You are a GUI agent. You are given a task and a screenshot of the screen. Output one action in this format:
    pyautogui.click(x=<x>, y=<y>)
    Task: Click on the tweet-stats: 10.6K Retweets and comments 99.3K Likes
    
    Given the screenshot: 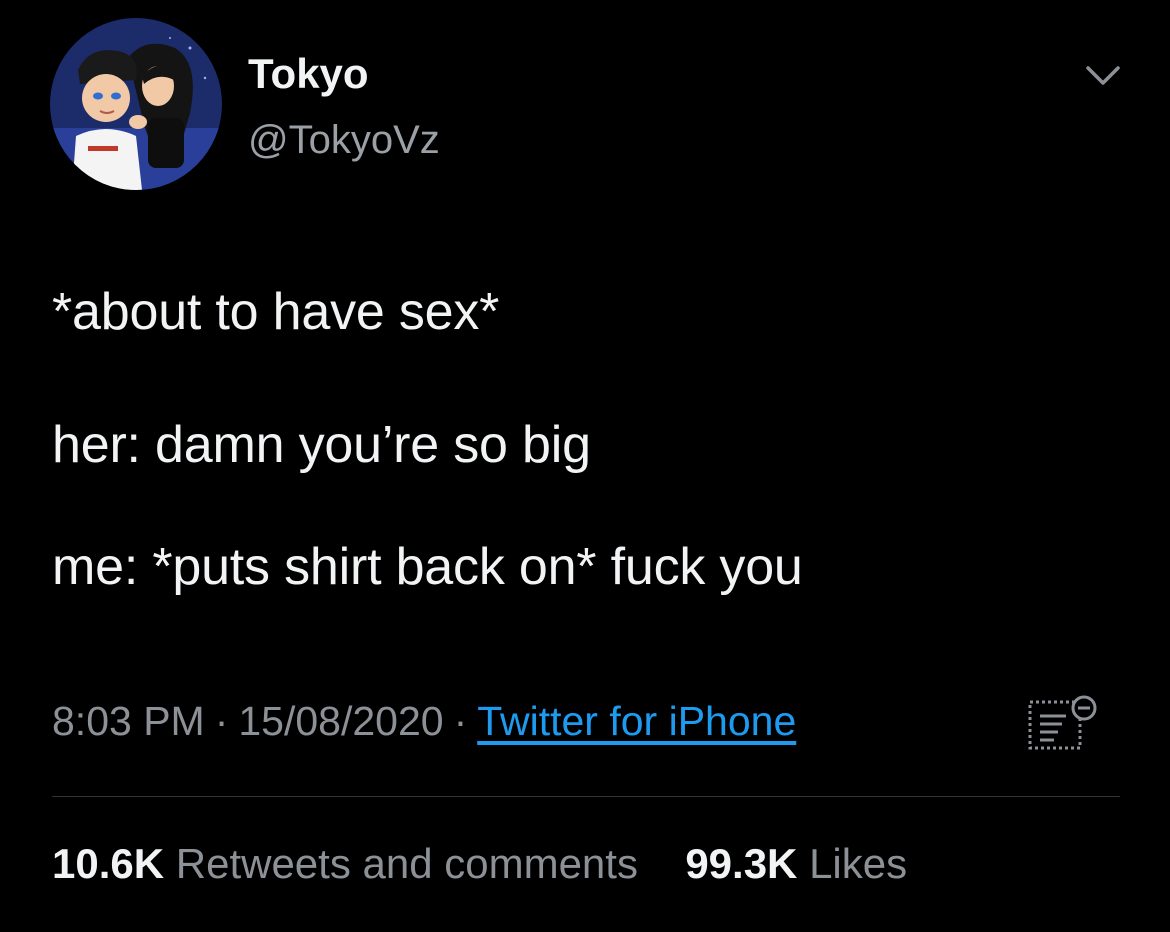 What is the action you would take?
    pyautogui.click(x=479, y=864)
    